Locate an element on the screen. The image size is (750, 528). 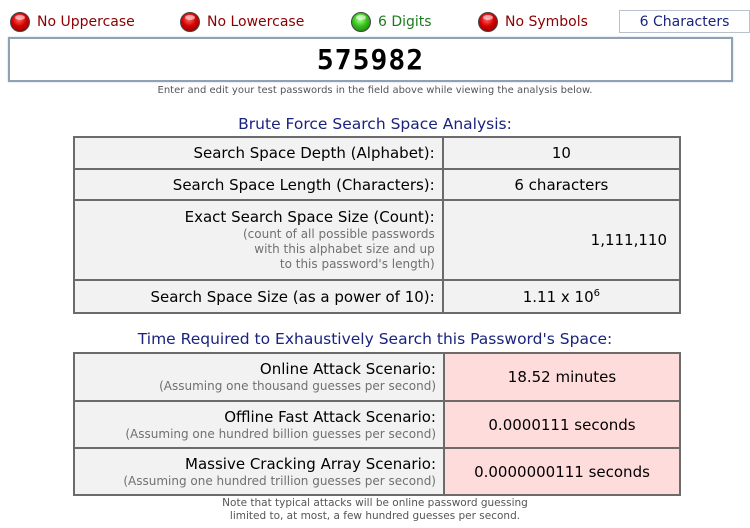
exact-size-note-line-2: with this alphabet size and up is located at coordinates (344, 249).